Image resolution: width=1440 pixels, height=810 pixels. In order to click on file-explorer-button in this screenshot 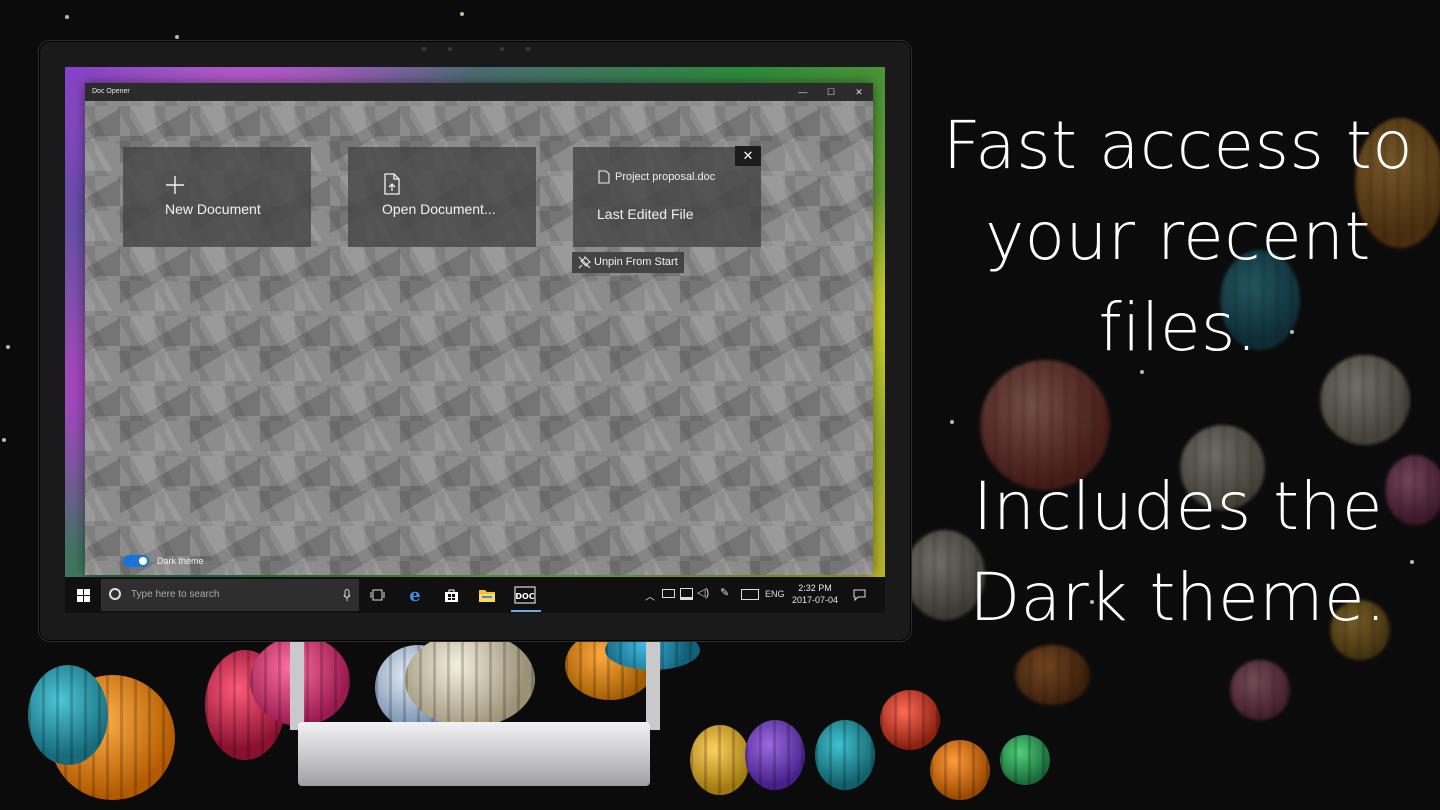, I will do `click(487, 595)`.